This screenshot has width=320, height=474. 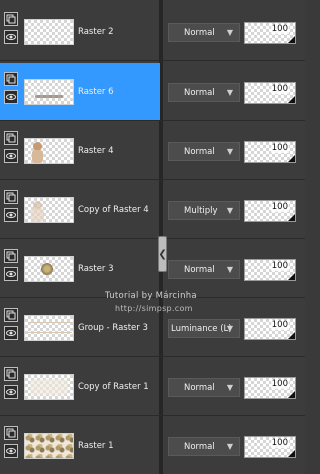 I want to click on layer-name: Group - Raster 3, so click(x=118, y=328).